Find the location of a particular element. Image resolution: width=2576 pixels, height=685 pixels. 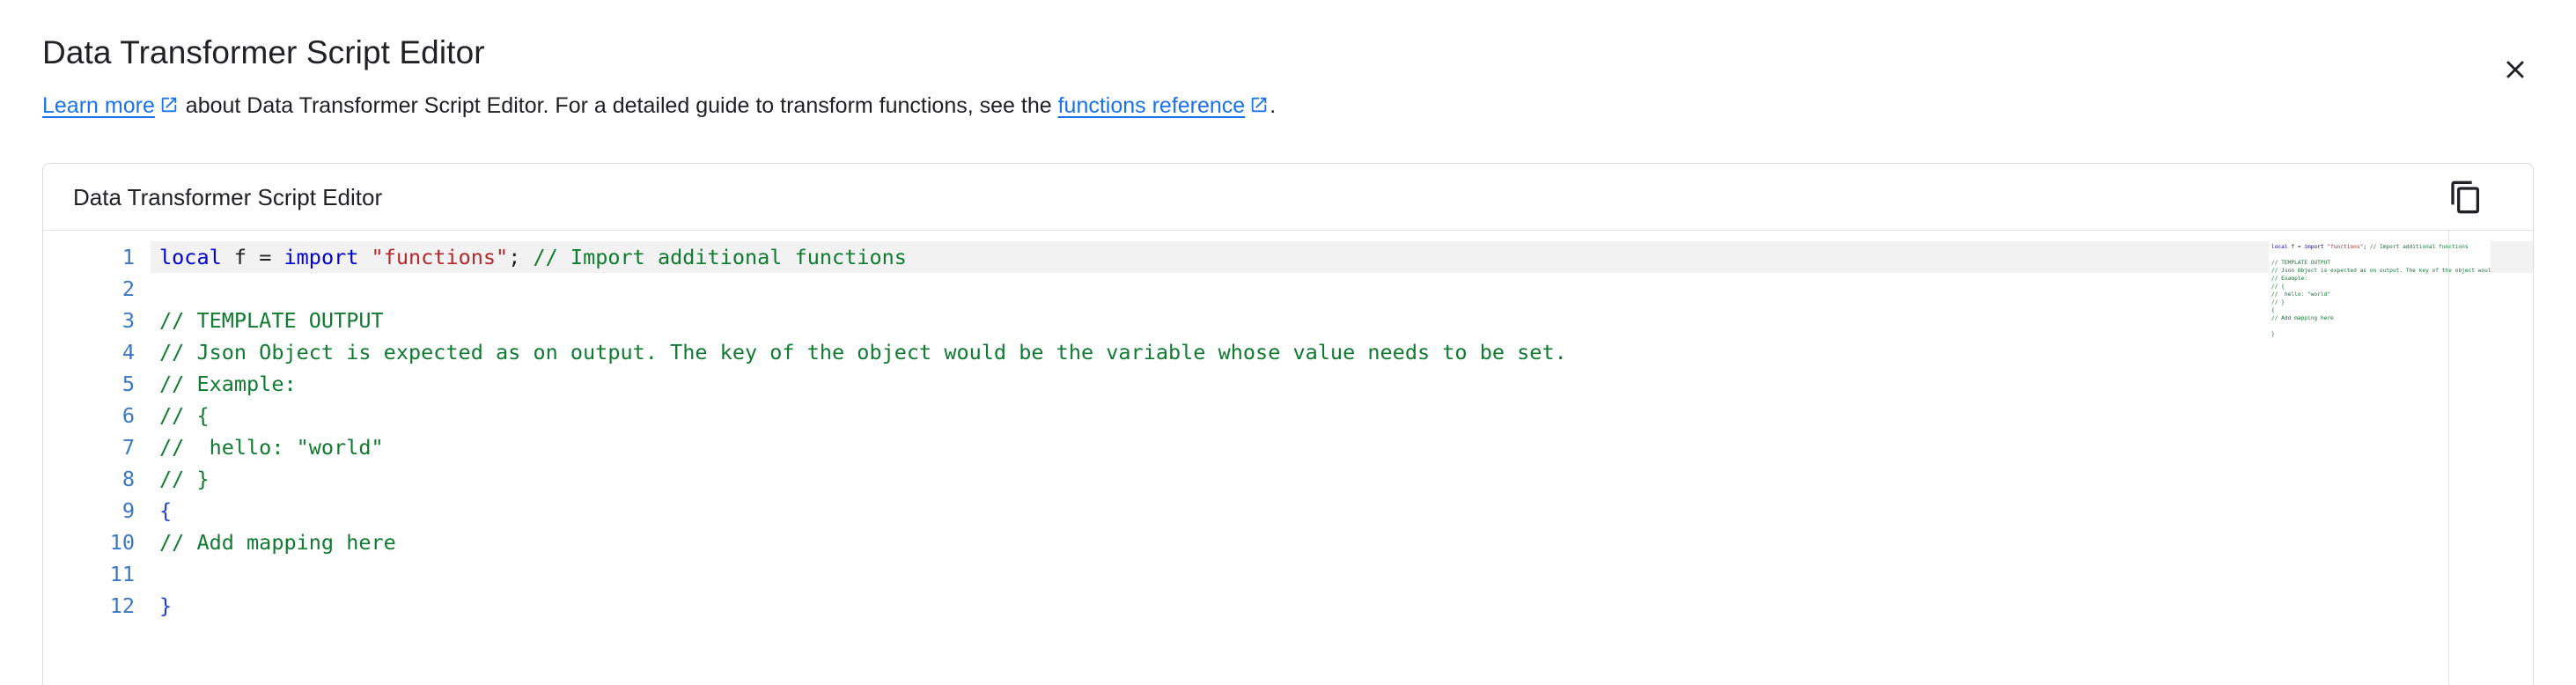

code-token: f is located at coordinates (241, 257).